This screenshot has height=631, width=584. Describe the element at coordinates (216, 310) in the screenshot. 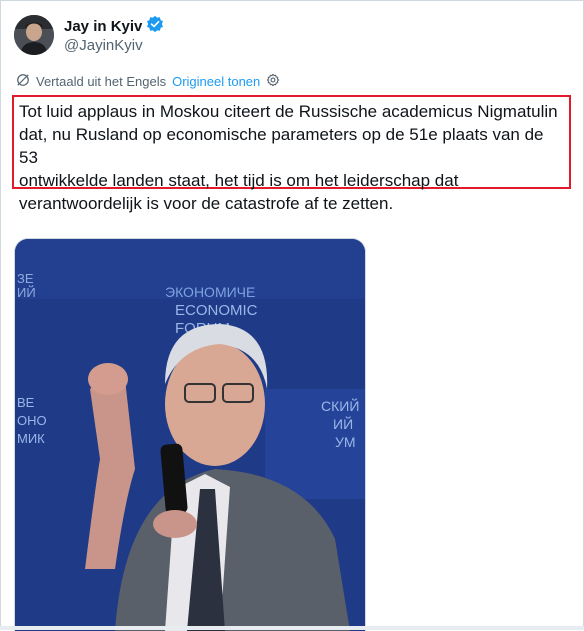

I see `backdrop-text: ECONOMIC` at that location.